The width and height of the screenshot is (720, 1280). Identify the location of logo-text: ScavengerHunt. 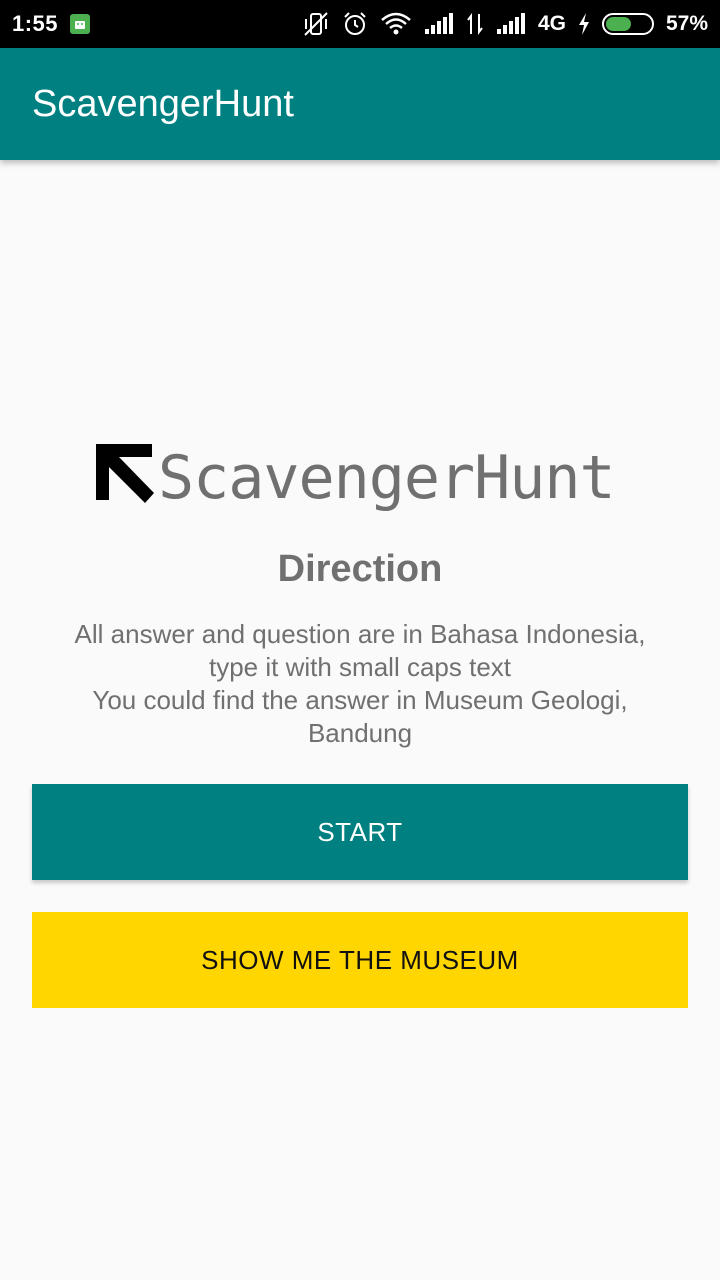
(387, 478).